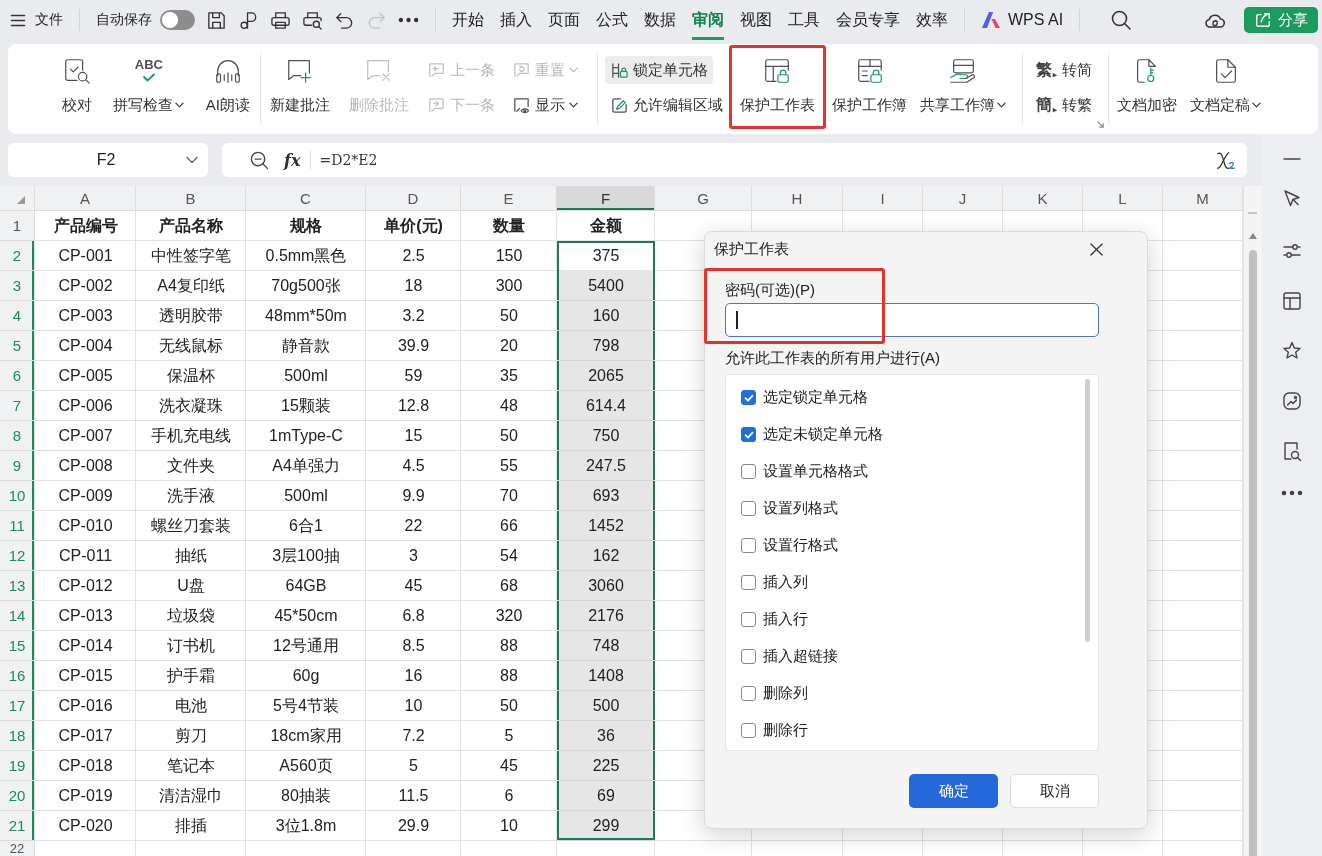 The height and width of the screenshot is (856, 1322). What do you see at coordinates (292, 160) in the screenshot?
I see `function-button: fx` at bounding box center [292, 160].